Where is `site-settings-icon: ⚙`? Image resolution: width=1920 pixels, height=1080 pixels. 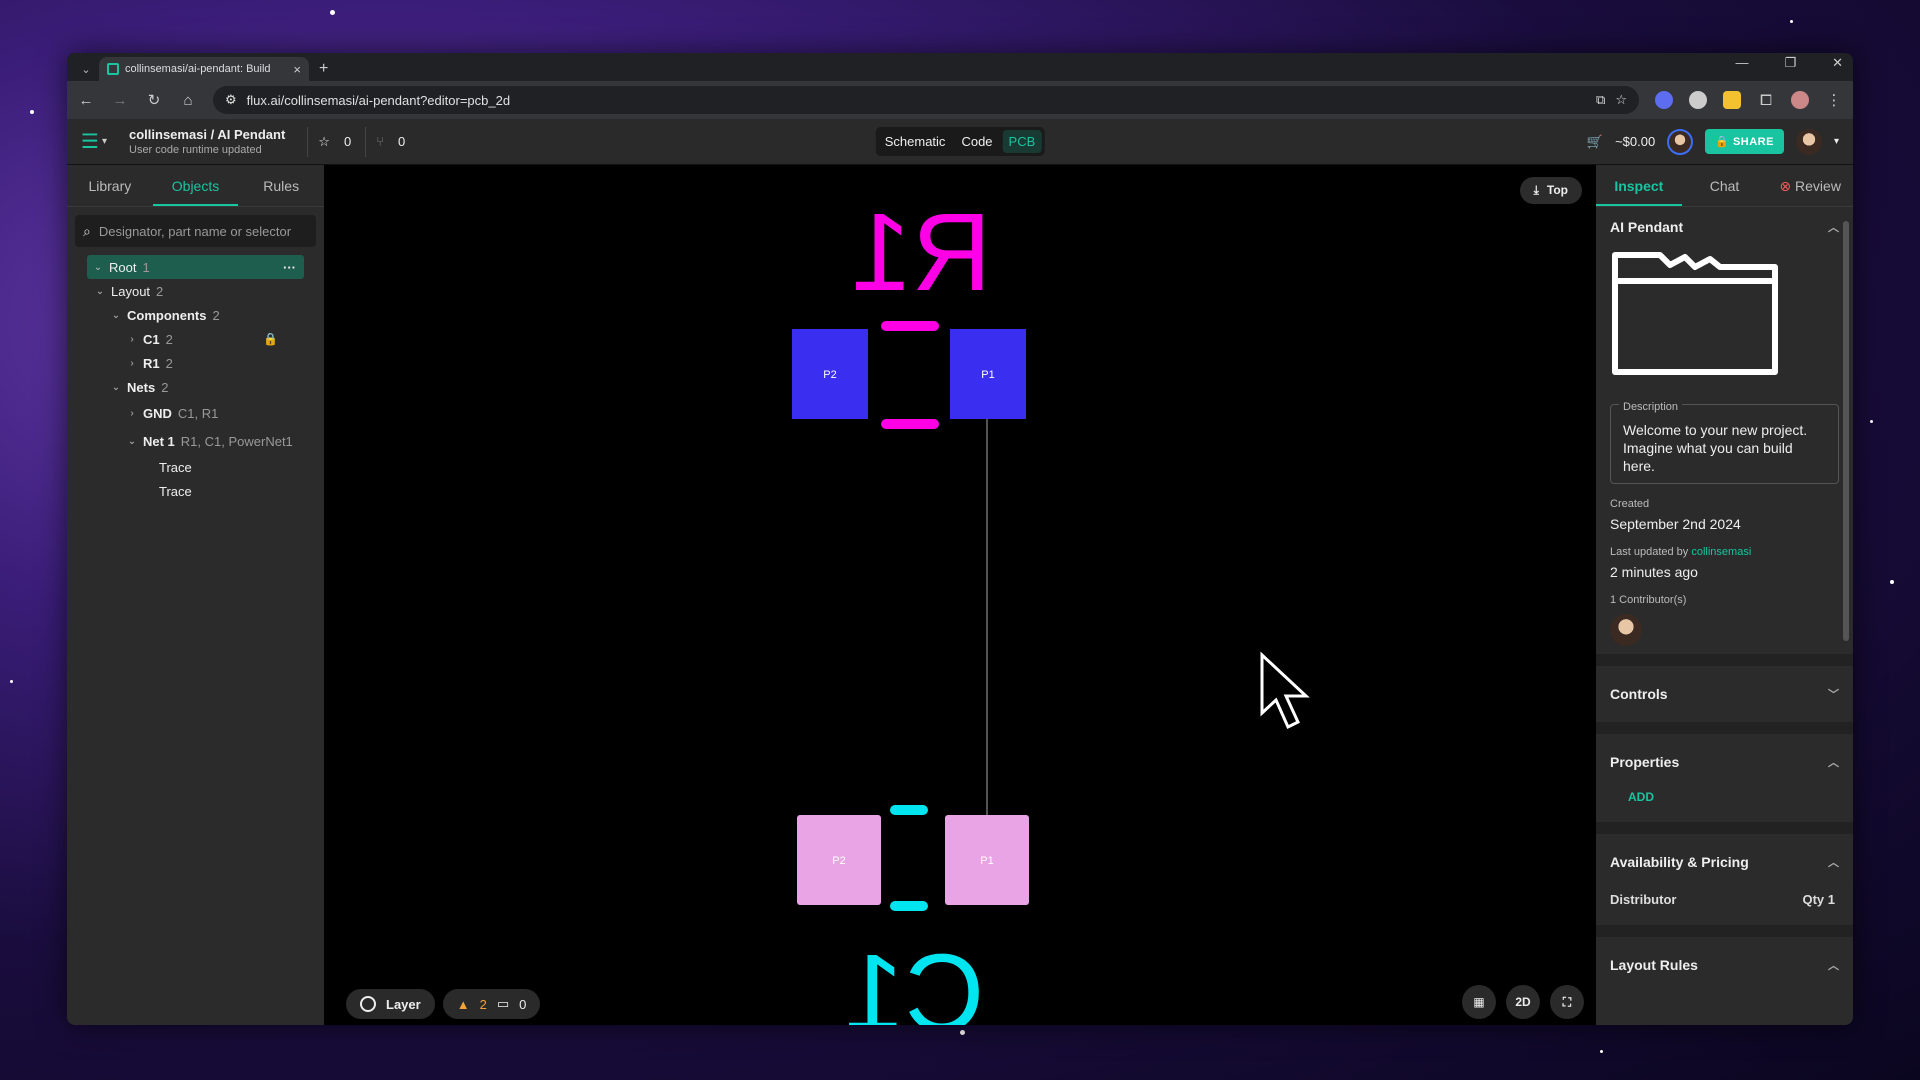 site-settings-icon: ⚙ is located at coordinates (231, 100).